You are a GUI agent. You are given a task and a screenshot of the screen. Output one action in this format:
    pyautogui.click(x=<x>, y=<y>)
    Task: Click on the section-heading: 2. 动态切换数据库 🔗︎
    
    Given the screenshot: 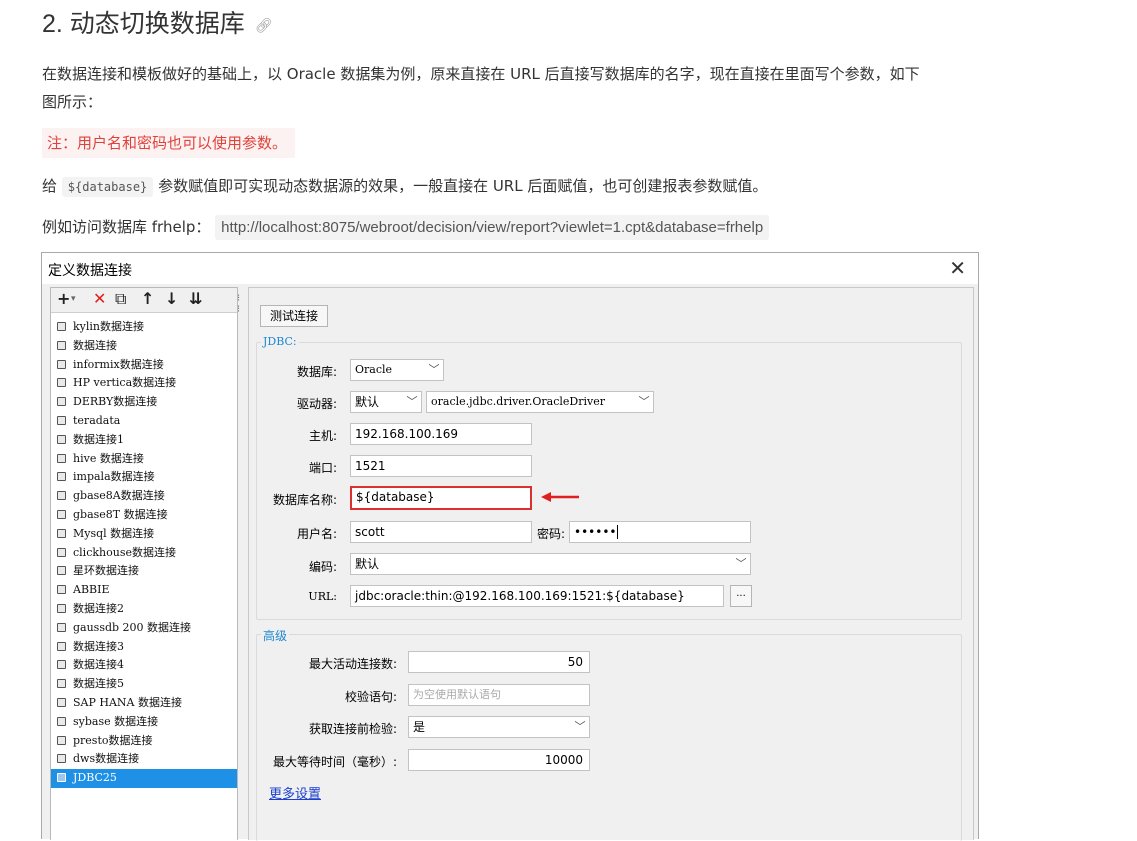 What is the action you would take?
    pyautogui.click(x=157, y=22)
    